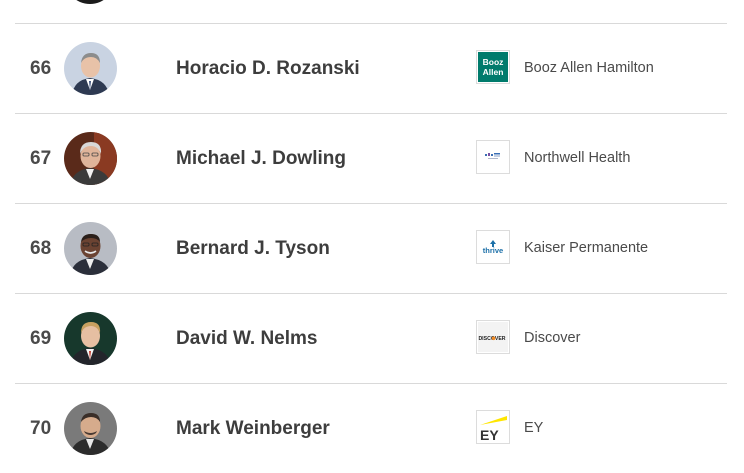  Describe the element at coordinates (489, 435) in the screenshot. I see `logo-text: EY` at that location.